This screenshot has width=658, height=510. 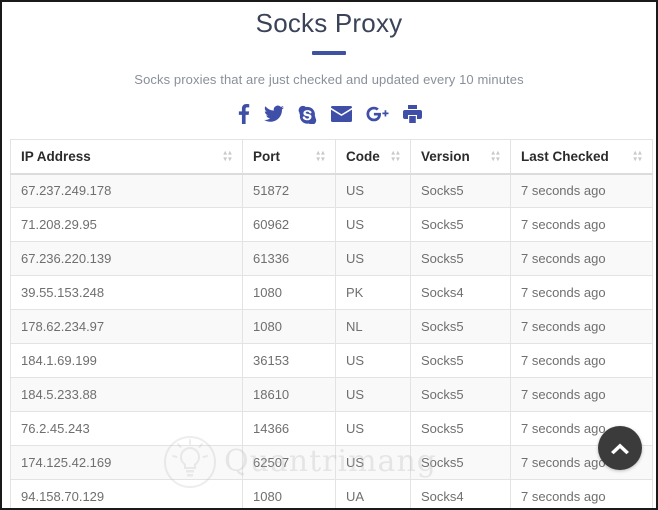 I want to click on table-row: 184.1.69.199 36153 US Socks5 7 seconds ago, so click(x=331, y=360).